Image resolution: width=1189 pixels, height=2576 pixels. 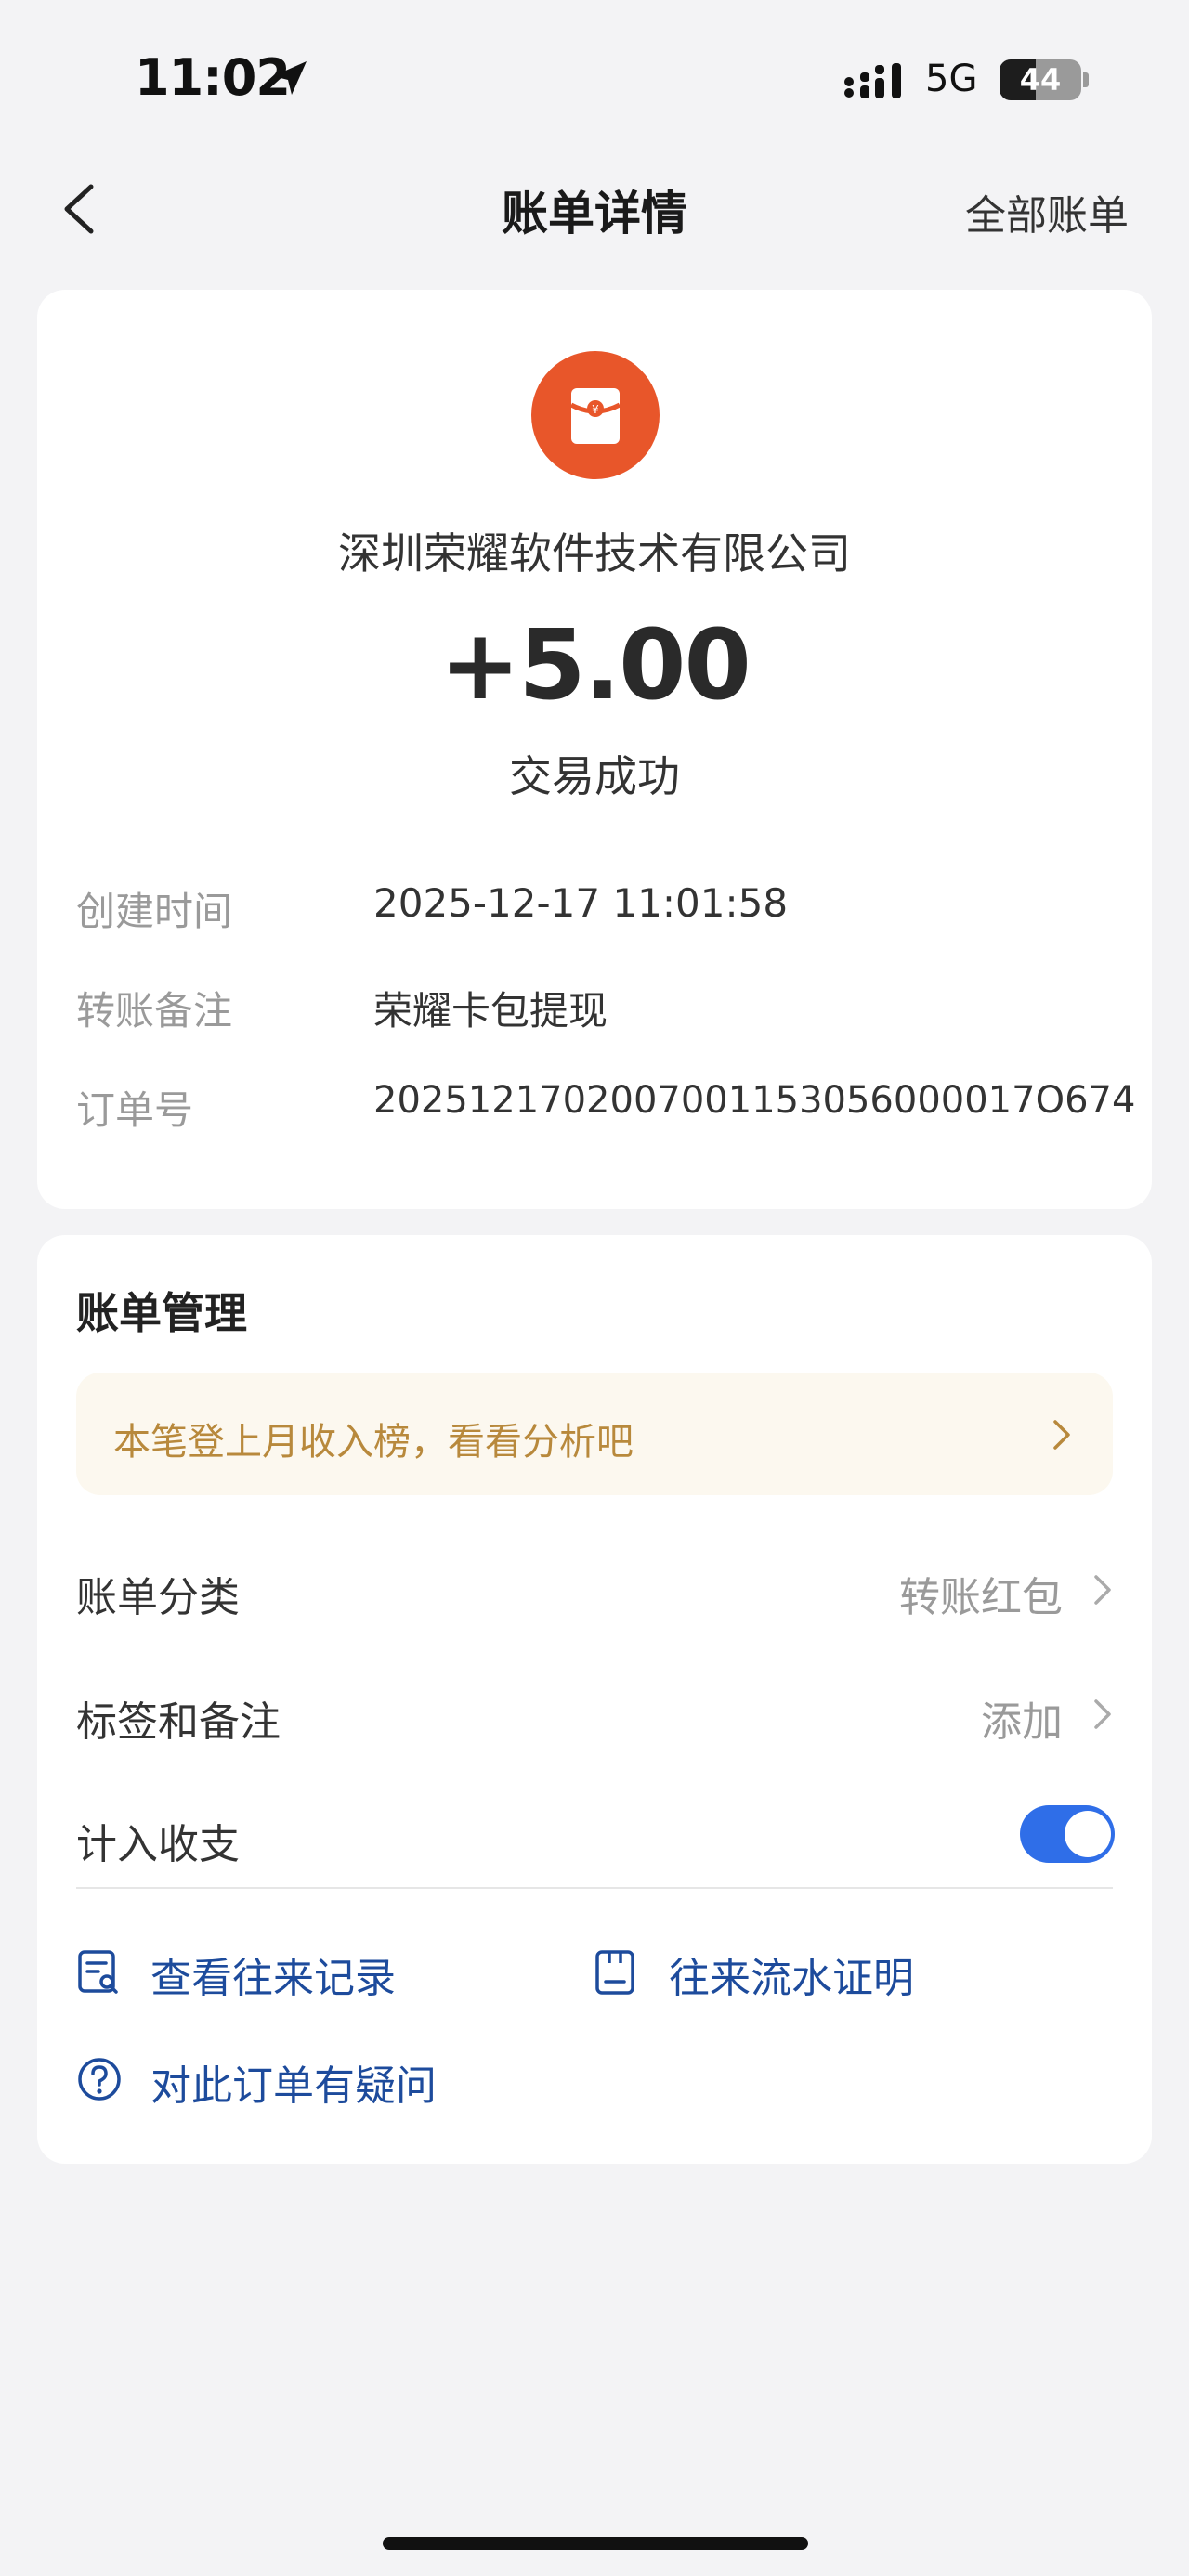 What do you see at coordinates (100, 2079) in the screenshot?
I see `question-icon` at bounding box center [100, 2079].